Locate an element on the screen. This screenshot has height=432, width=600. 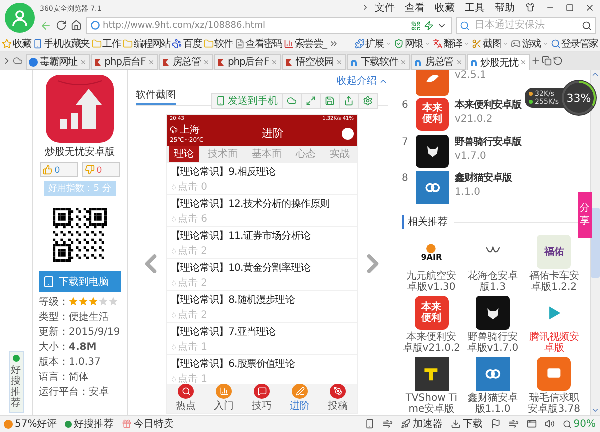
article-title: 【理论常识】6.股票价值理论 is located at coordinates (262, 363).